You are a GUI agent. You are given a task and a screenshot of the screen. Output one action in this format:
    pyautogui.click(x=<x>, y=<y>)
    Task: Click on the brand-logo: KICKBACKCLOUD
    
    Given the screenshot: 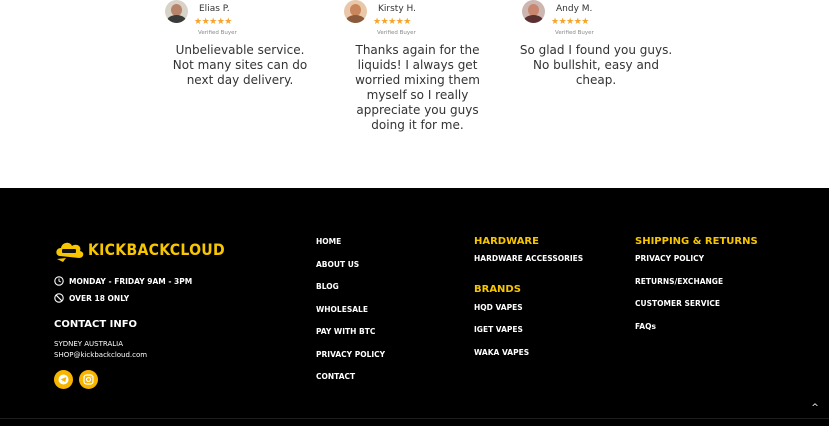 What is the action you would take?
    pyautogui.click(x=139, y=250)
    